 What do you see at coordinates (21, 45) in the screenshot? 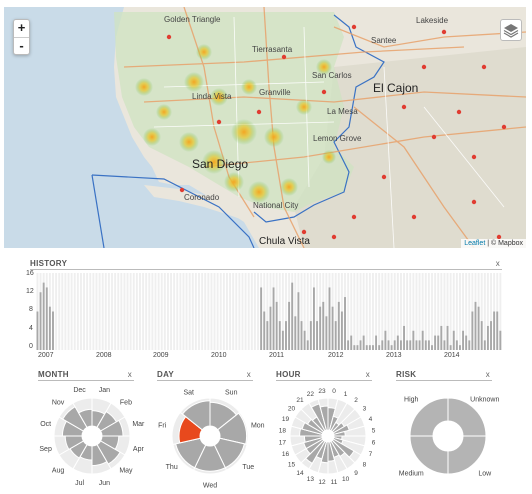
I see `zoom-out-button: -` at bounding box center [21, 45].